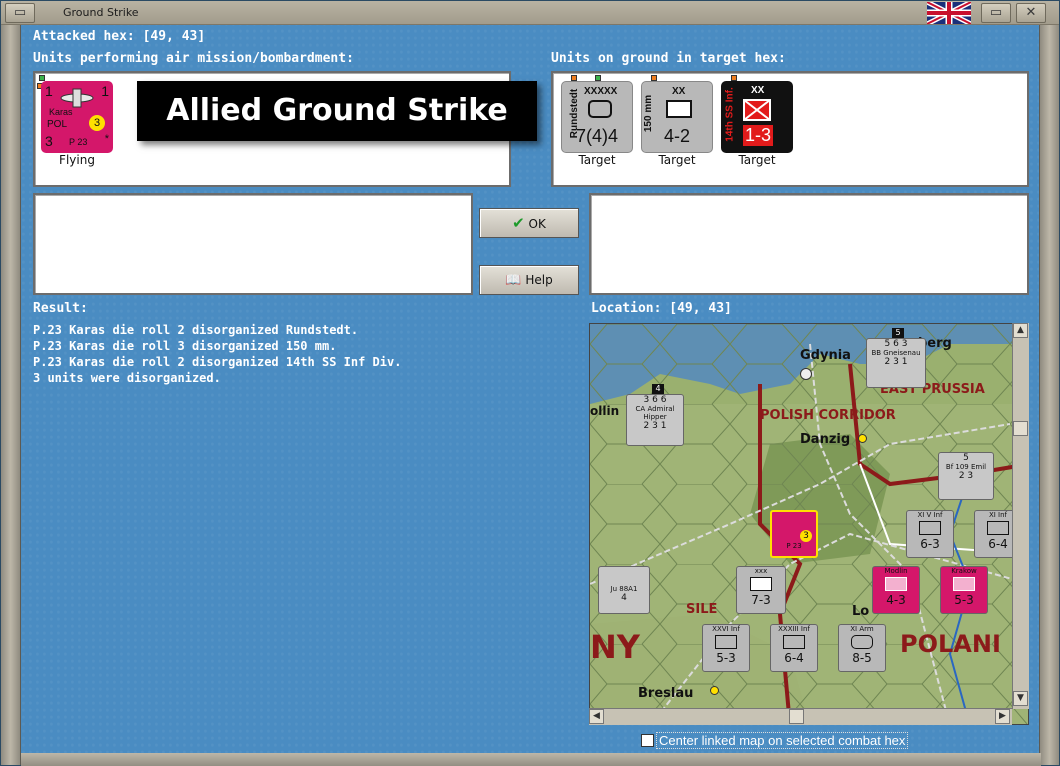 The width and height of the screenshot is (1060, 766). Describe the element at coordinates (828, 415) in the screenshot. I see `region-polish-corridor: POLISH CORRIDOR` at that location.